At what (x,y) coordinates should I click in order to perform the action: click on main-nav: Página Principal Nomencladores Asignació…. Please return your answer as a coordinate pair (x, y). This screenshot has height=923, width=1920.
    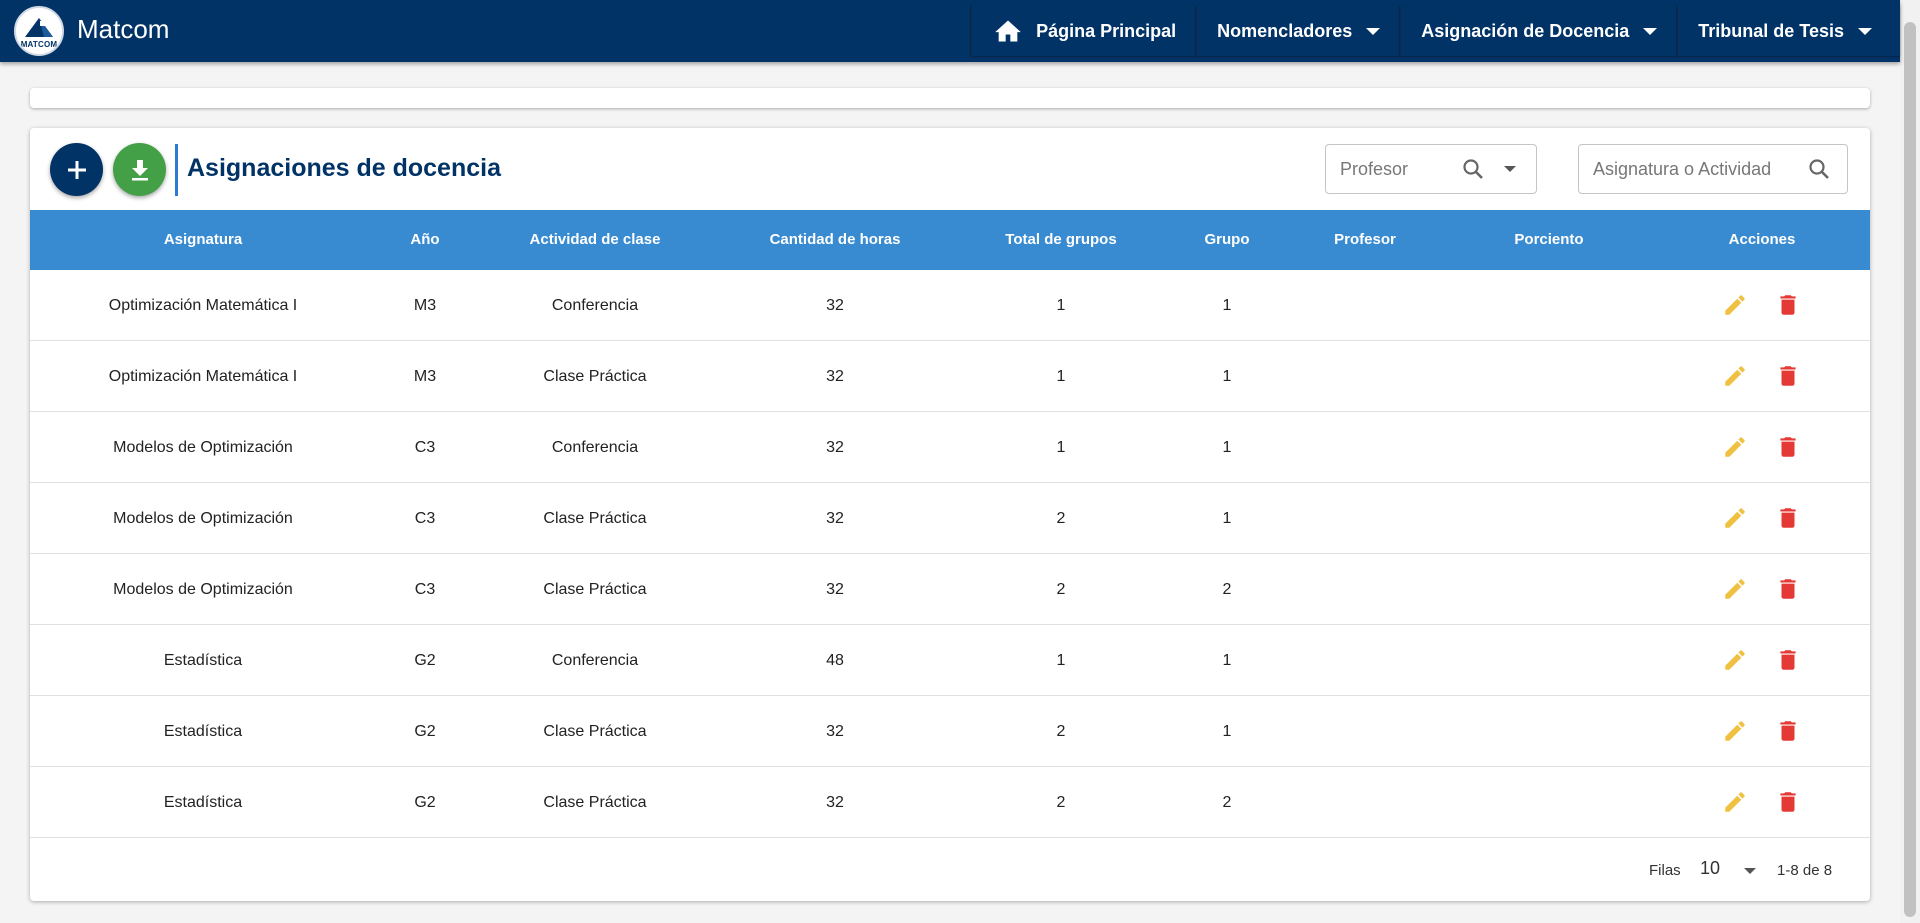
    Looking at the image, I should click on (1435, 31).